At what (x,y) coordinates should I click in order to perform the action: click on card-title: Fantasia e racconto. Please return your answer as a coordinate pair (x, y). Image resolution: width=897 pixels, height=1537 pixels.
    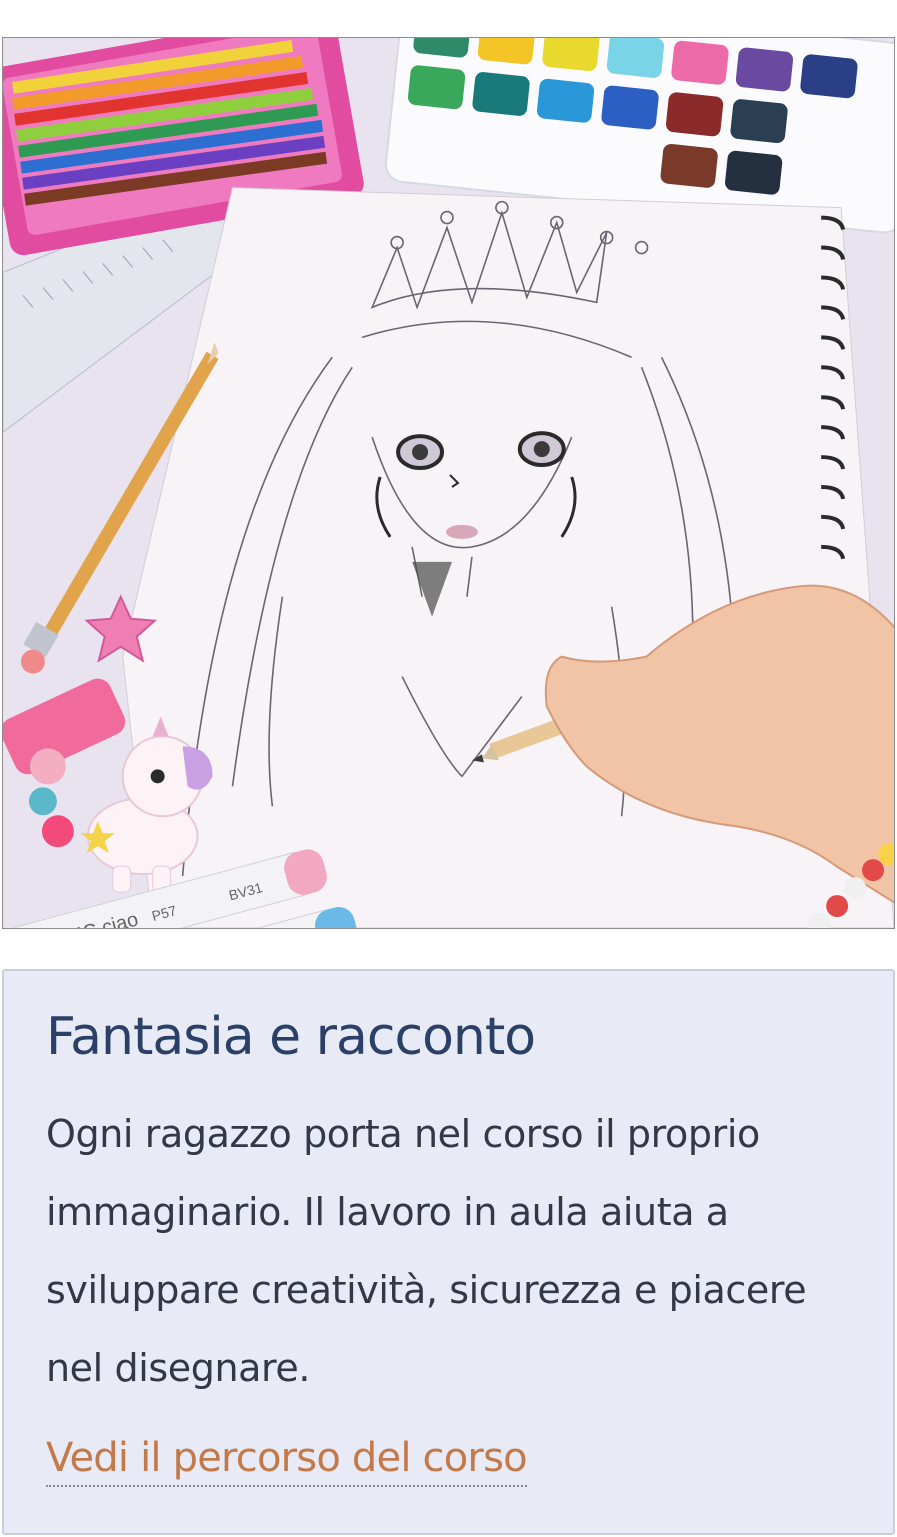
    Looking at the image, I should click on (291, 1037).